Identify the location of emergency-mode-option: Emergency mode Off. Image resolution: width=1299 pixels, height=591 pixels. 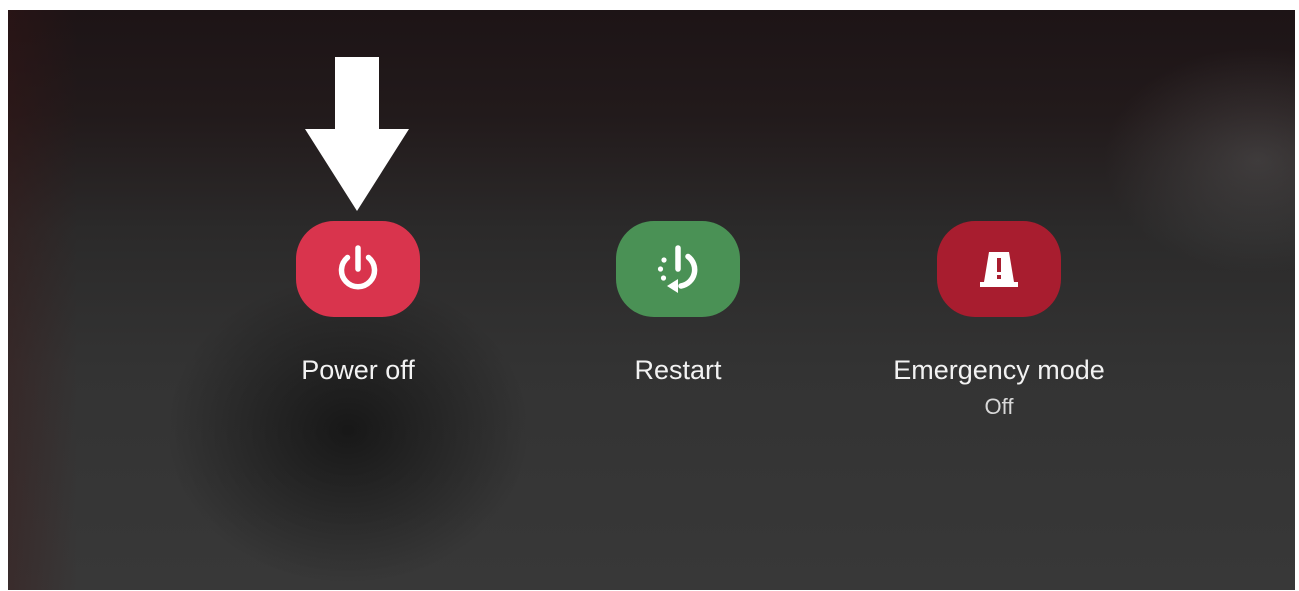
(999, 320).